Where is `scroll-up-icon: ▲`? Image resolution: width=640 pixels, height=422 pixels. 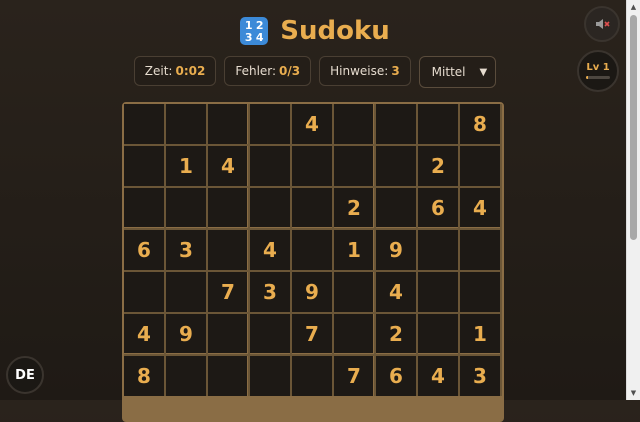
scroll-up-icon: ▲ is located at coordinates (633, 7).